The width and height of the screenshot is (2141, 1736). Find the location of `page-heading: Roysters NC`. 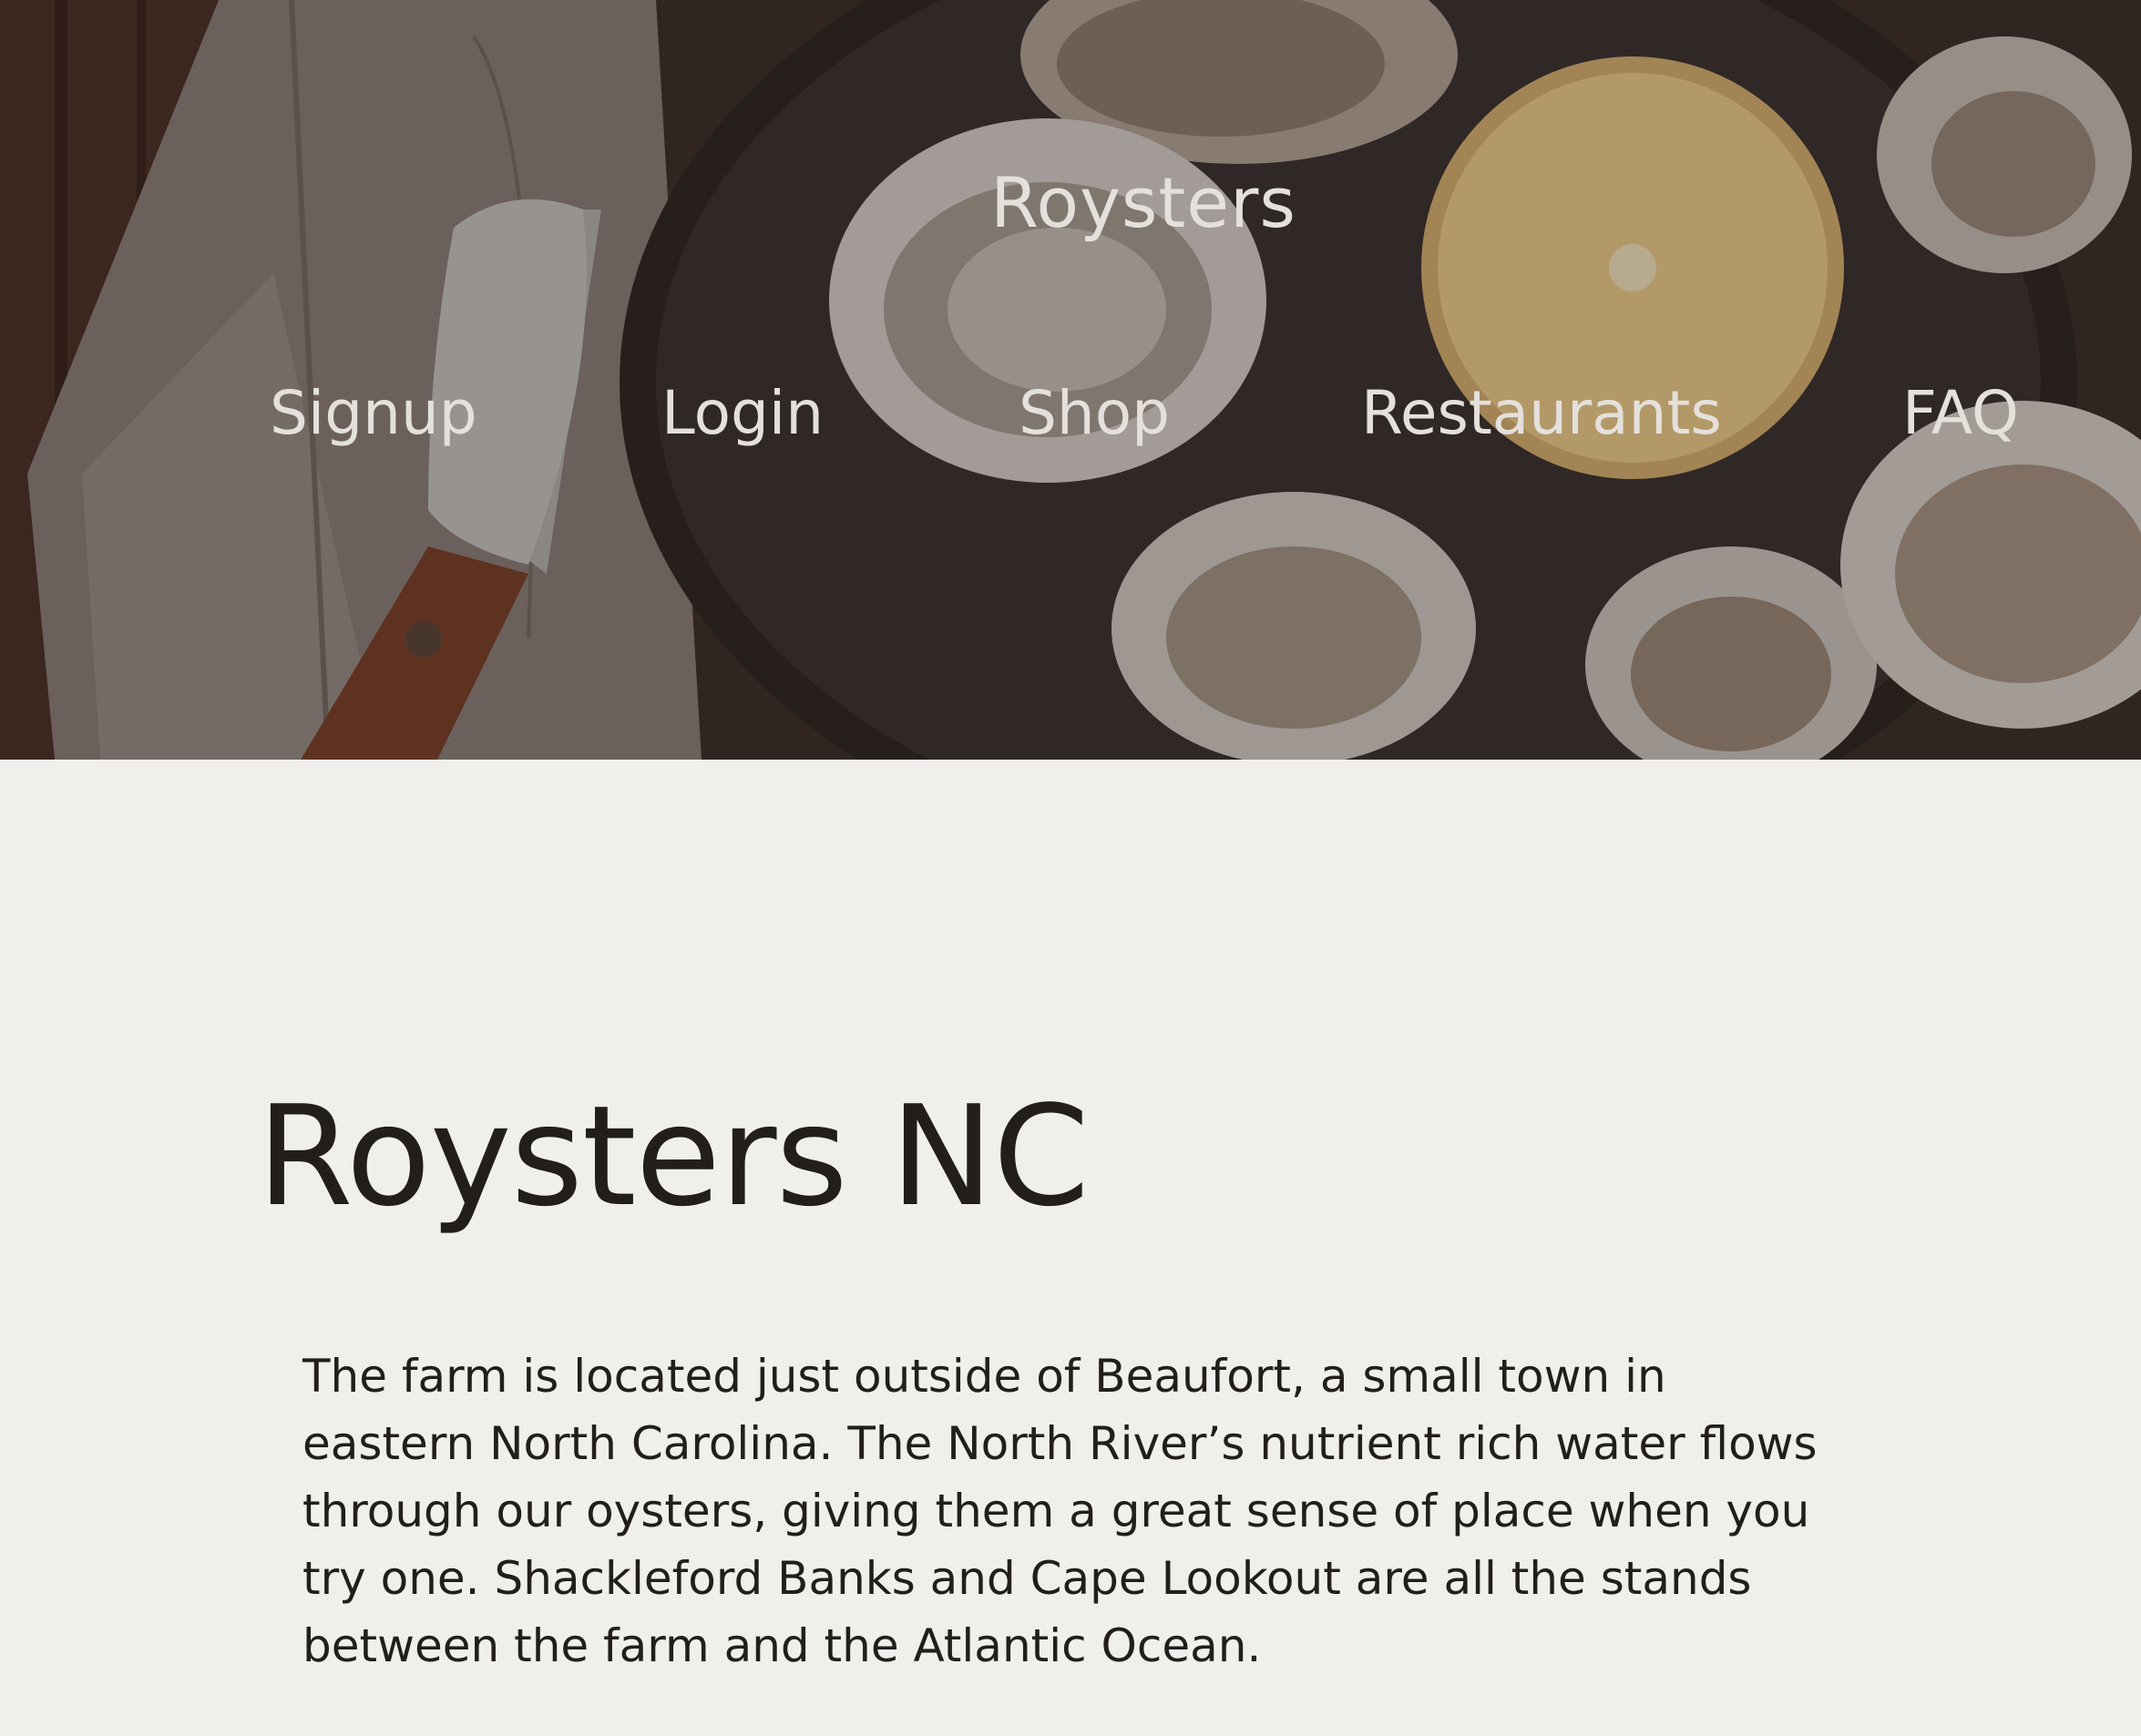

page-heading: Roysters NC is located at coordinates (673, 1157).